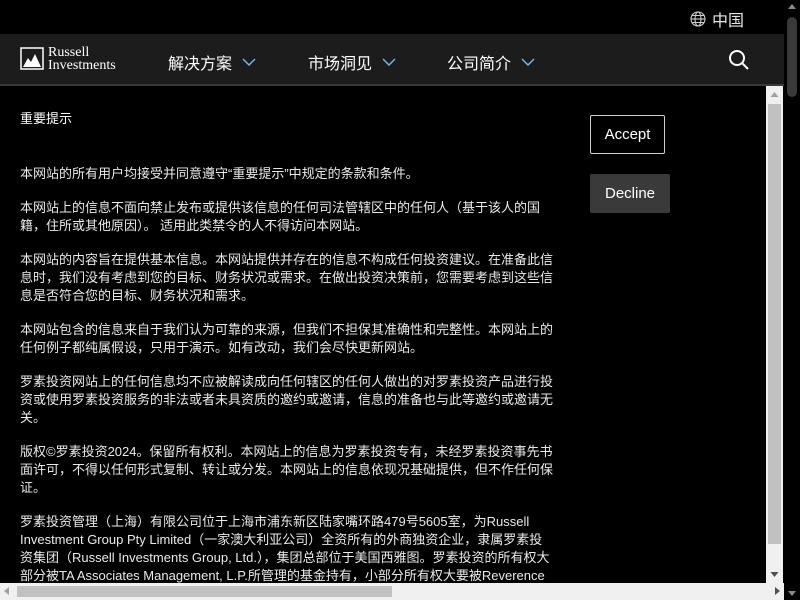 This screenshot has height=600, width=800. Describe the element at coordinates (627, 134) in the screenshot. I see `accept-button: Accept` at that location.